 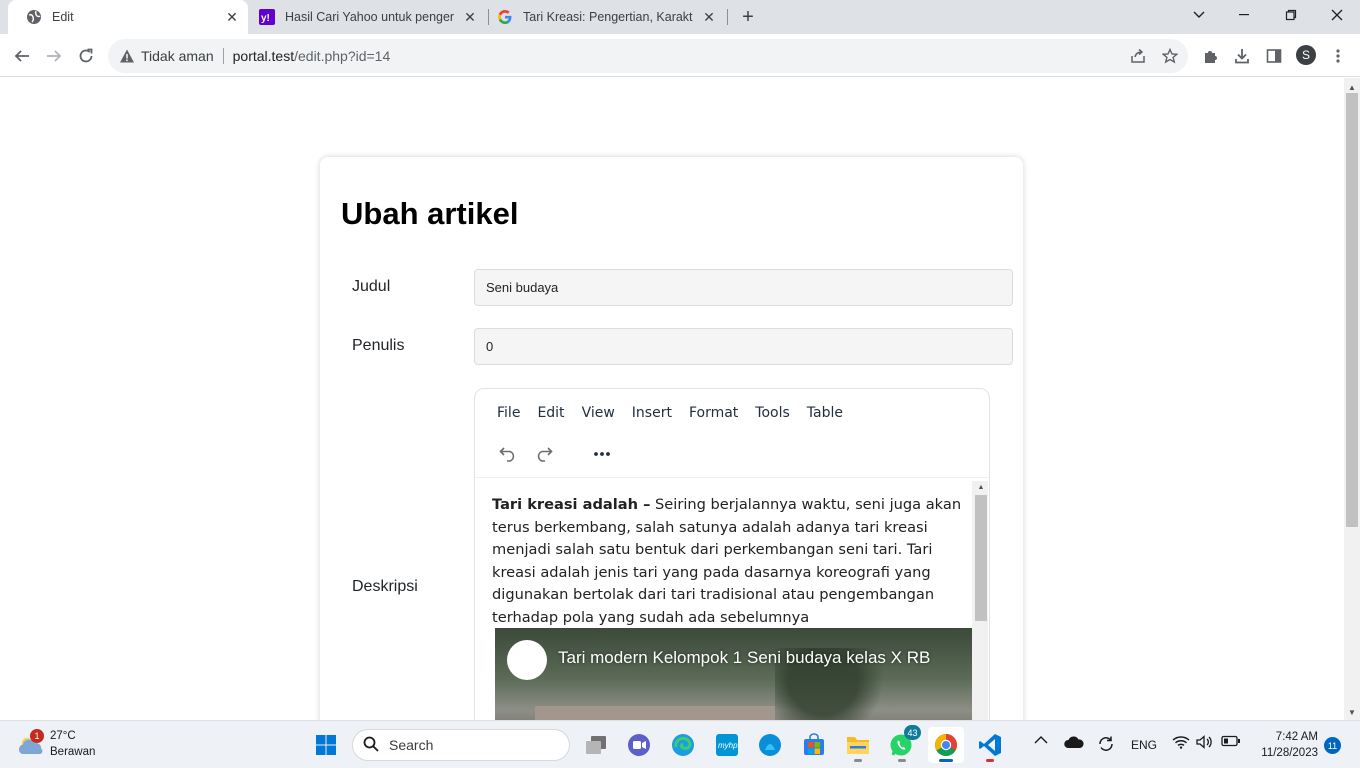 I want to click on back-icon, so click(x=22, y=56).